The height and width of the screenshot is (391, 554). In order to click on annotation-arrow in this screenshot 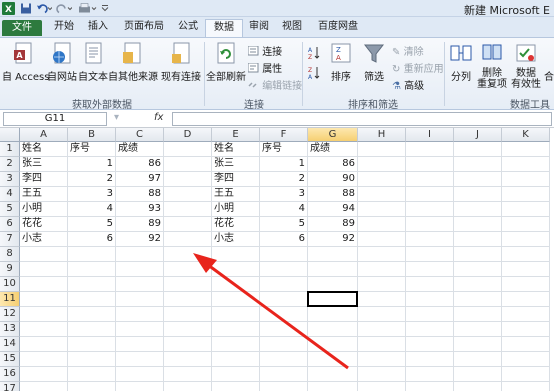, I will do `click(271, 311)`.